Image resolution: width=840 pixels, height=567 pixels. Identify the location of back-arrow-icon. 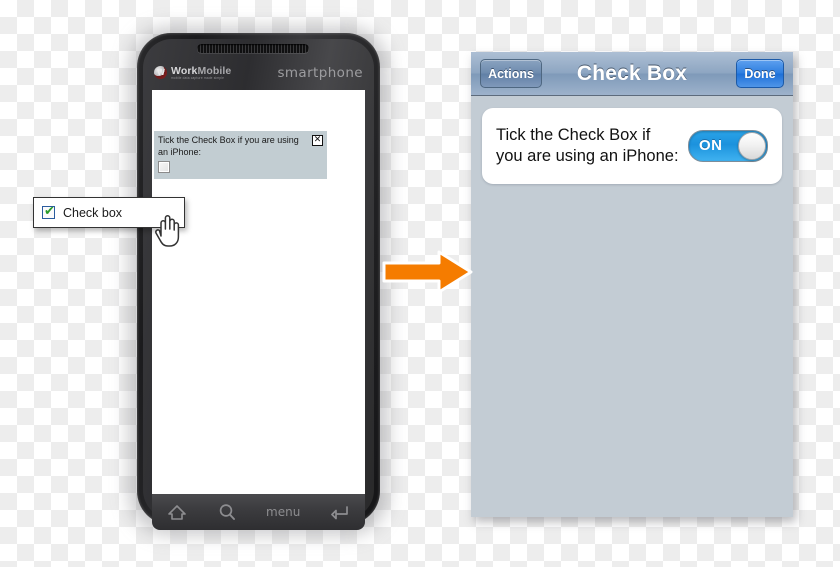
(340, 512).